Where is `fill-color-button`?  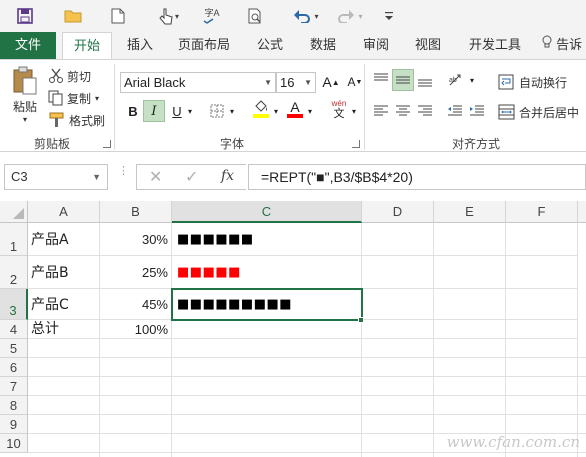
fill-color-button is located at coordinates (261, 109).